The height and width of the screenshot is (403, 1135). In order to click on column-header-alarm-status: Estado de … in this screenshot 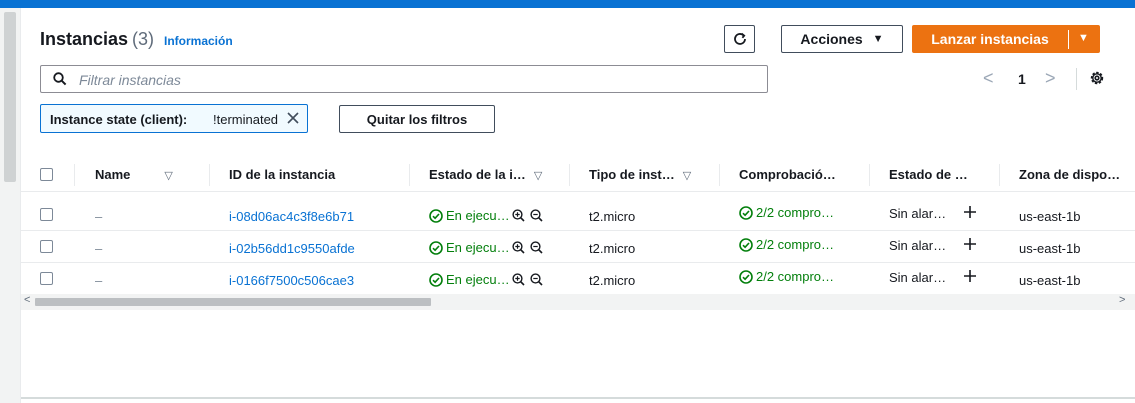, I will do `click(928, 174)`.